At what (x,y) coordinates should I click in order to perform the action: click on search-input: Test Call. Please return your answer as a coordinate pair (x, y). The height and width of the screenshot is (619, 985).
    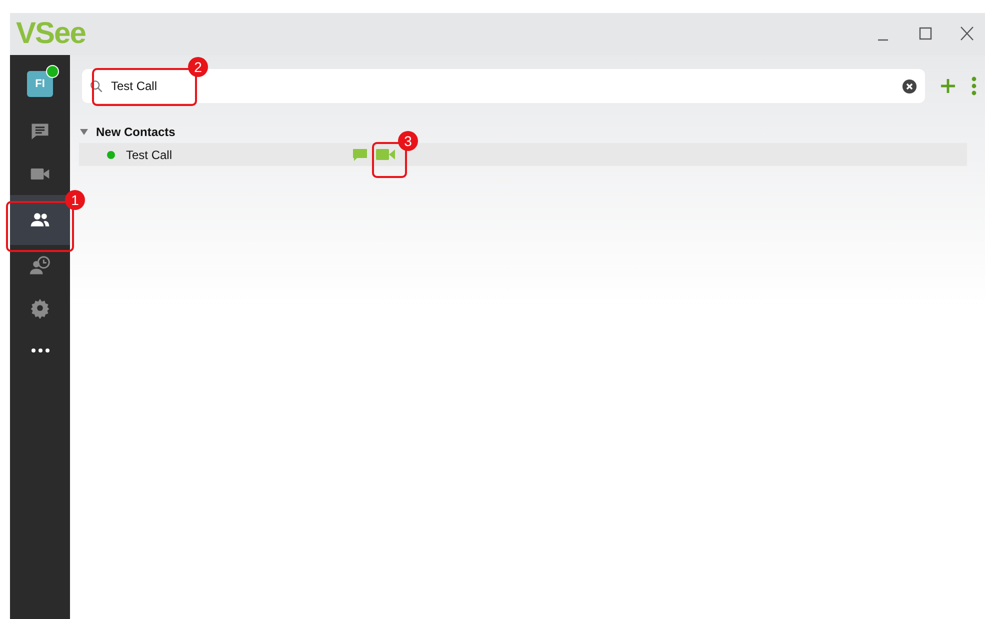
    Looking at the image, I should click on (502, 86).